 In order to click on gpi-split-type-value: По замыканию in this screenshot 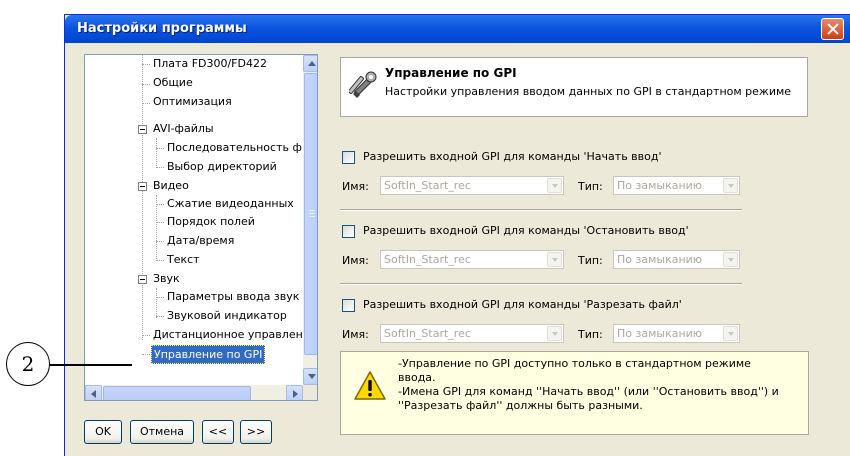, I will do `click(660, 333)`.